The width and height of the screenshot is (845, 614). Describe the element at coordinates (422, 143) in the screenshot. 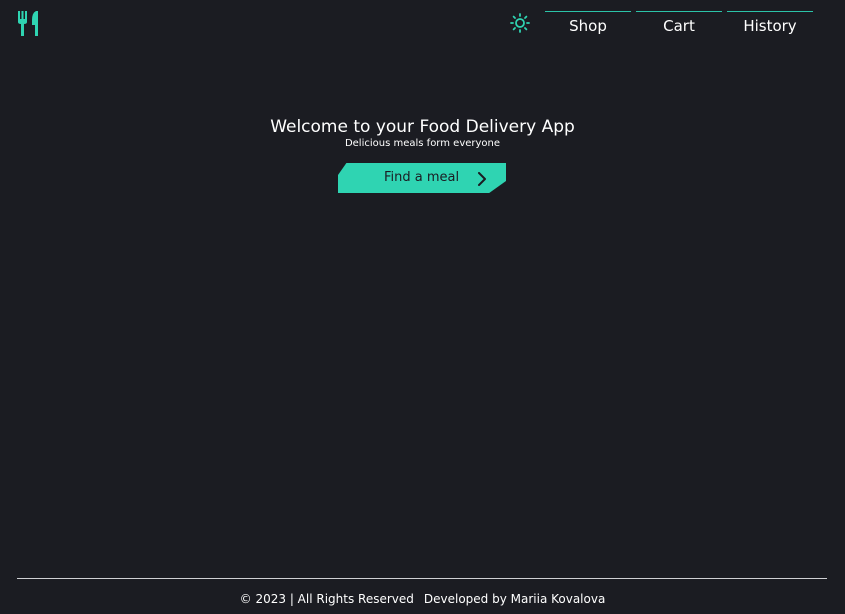

I see `hero-subtitle: Delicious meals form everyone` at that location.